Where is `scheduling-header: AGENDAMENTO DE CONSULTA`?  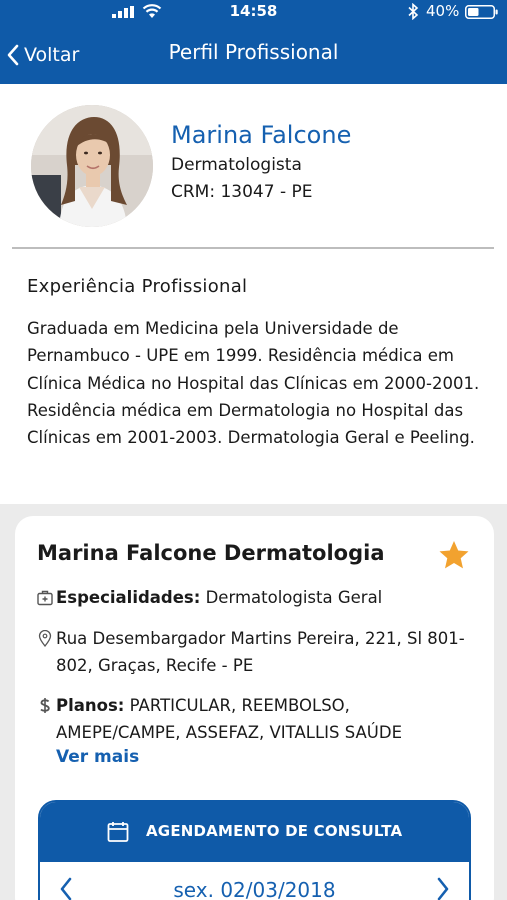 scheduling-header: AGENDAMENTO DE CONSULTA is located at coordinates (254, 832).